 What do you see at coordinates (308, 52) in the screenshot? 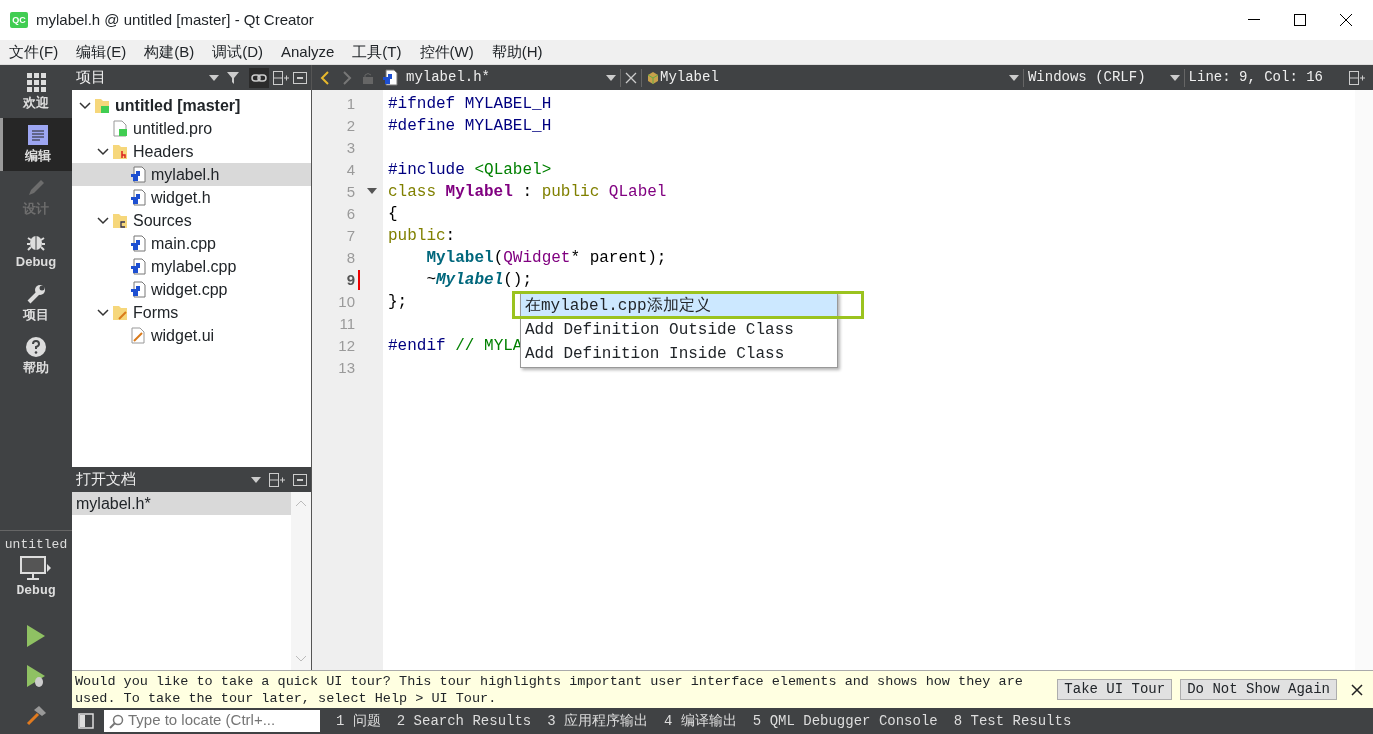
I see `menu-item: Analyze` at bounding box center [308, 52].